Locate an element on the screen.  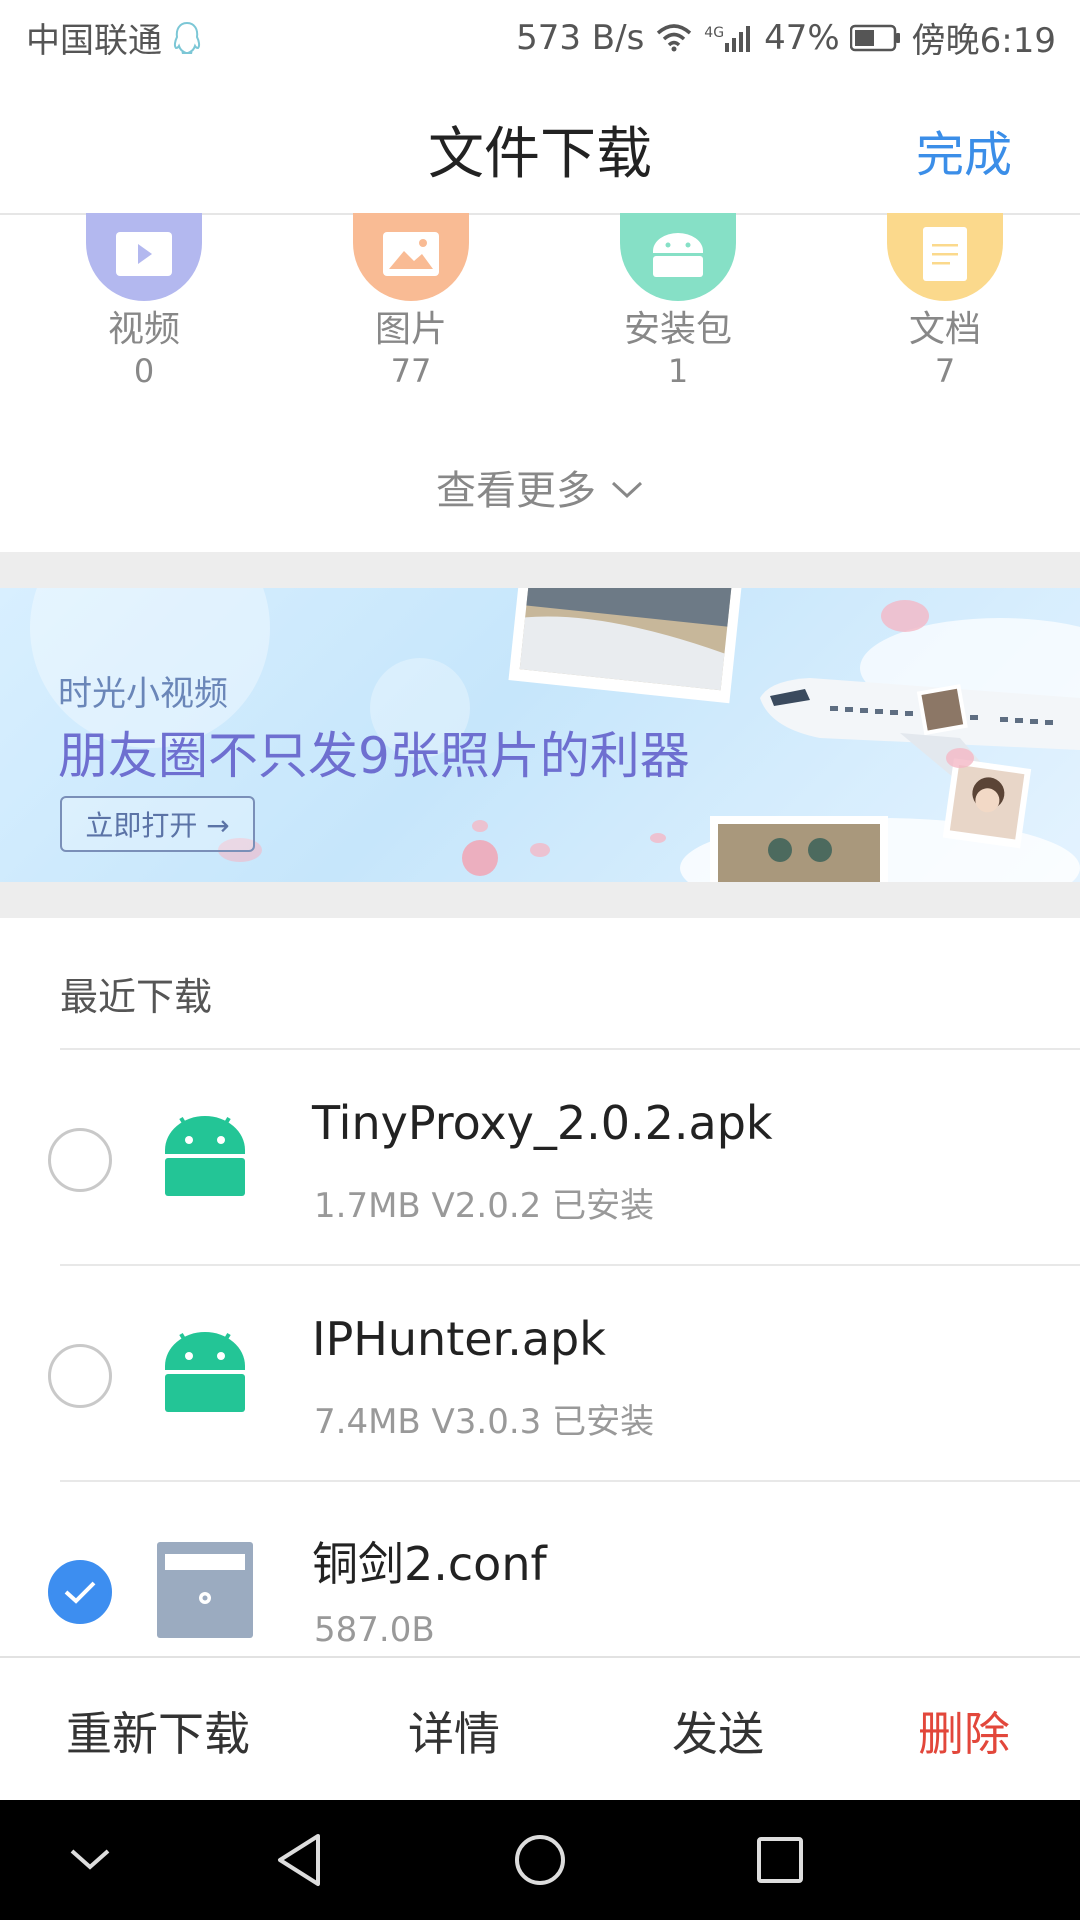
back-triangle-icon is located at coordinates (299, 1860).